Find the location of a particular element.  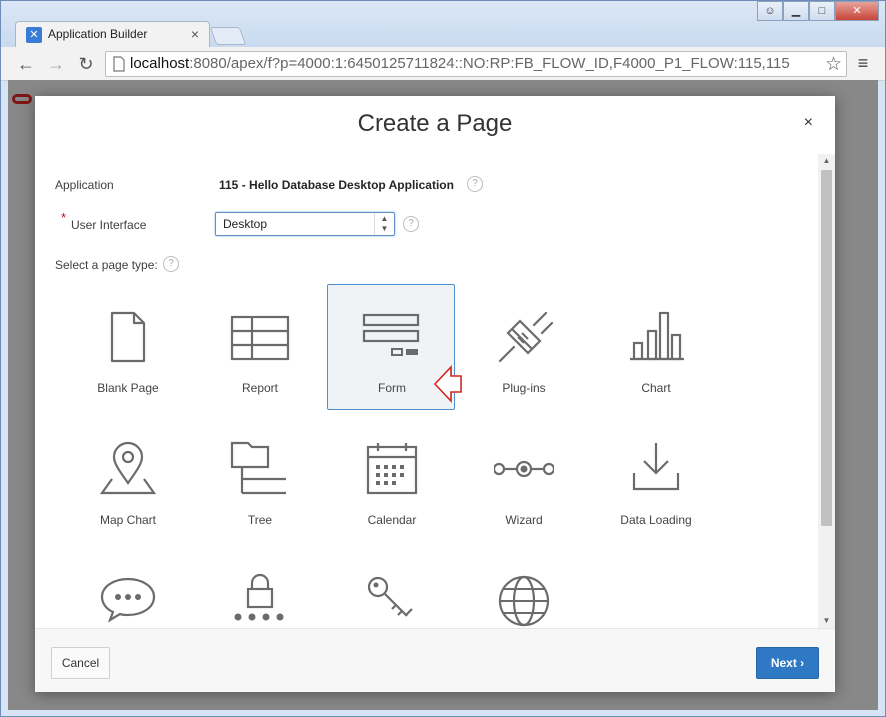

tile-label: Calendar is located at coordinates (392, 520).